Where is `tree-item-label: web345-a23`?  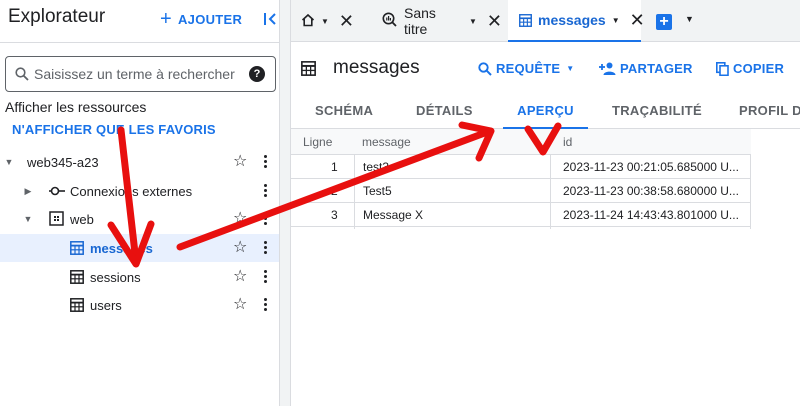
tree-item-label: web345-a23 is located at coordinates (63, 162).